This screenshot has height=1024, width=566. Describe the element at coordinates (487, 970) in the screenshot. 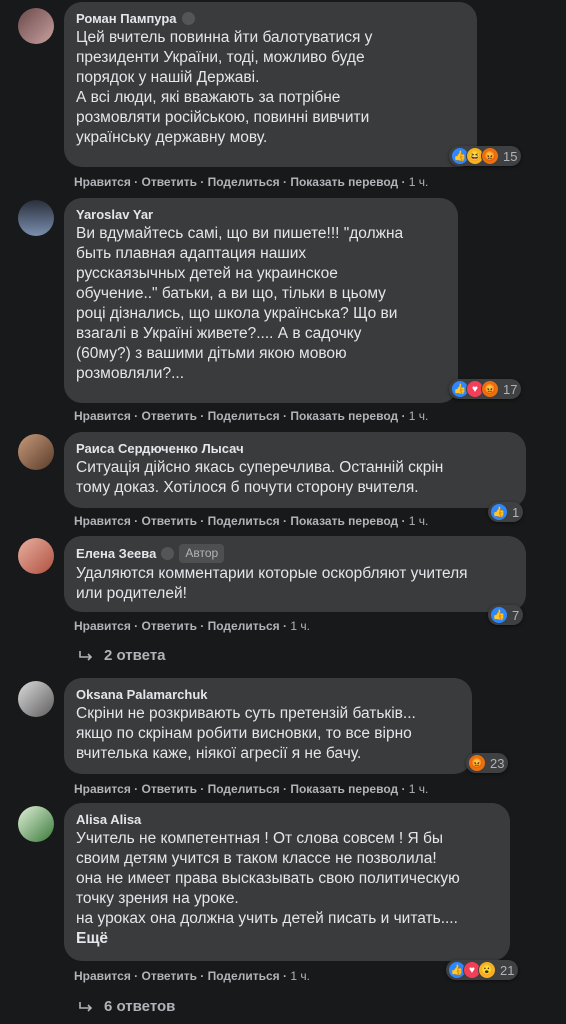

I see `wow-reaction-icon: 😮` at that location.